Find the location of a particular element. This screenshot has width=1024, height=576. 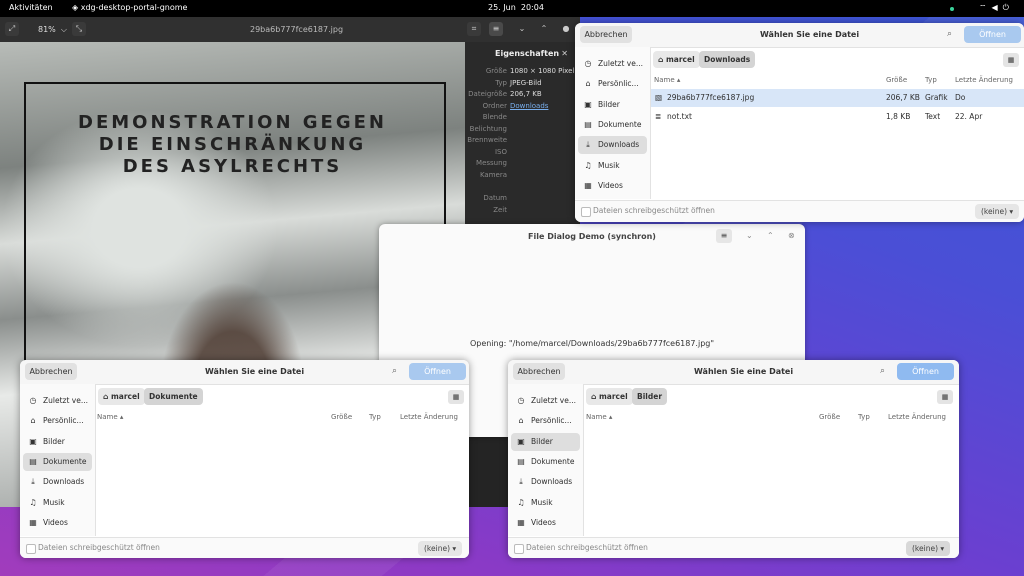

crumb-current: Dokumente is located at coordinates (173, 396).